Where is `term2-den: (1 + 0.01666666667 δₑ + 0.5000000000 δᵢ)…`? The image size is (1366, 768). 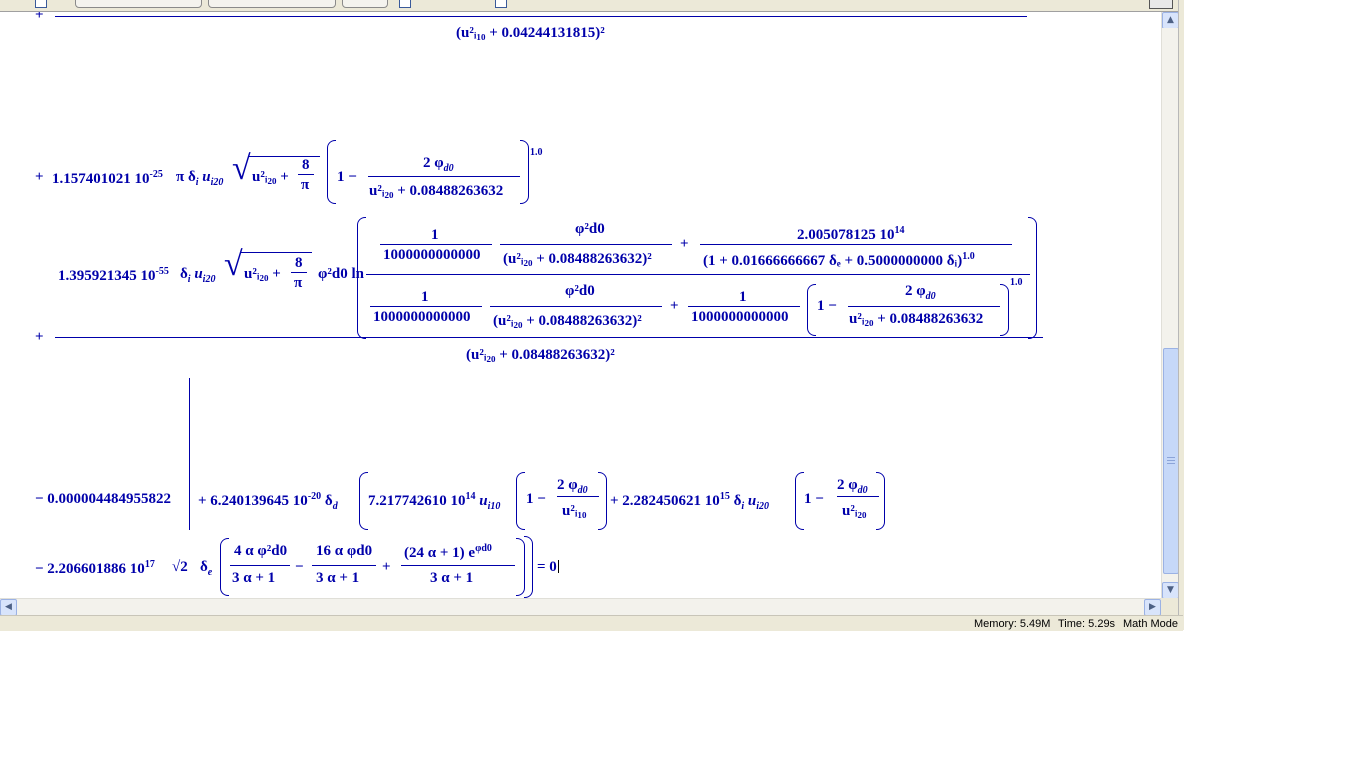
term2-den: (1 + 0.01666666667 δₑ + 0.5000000000 δᵢ)… is located at coordinates (839, 260).